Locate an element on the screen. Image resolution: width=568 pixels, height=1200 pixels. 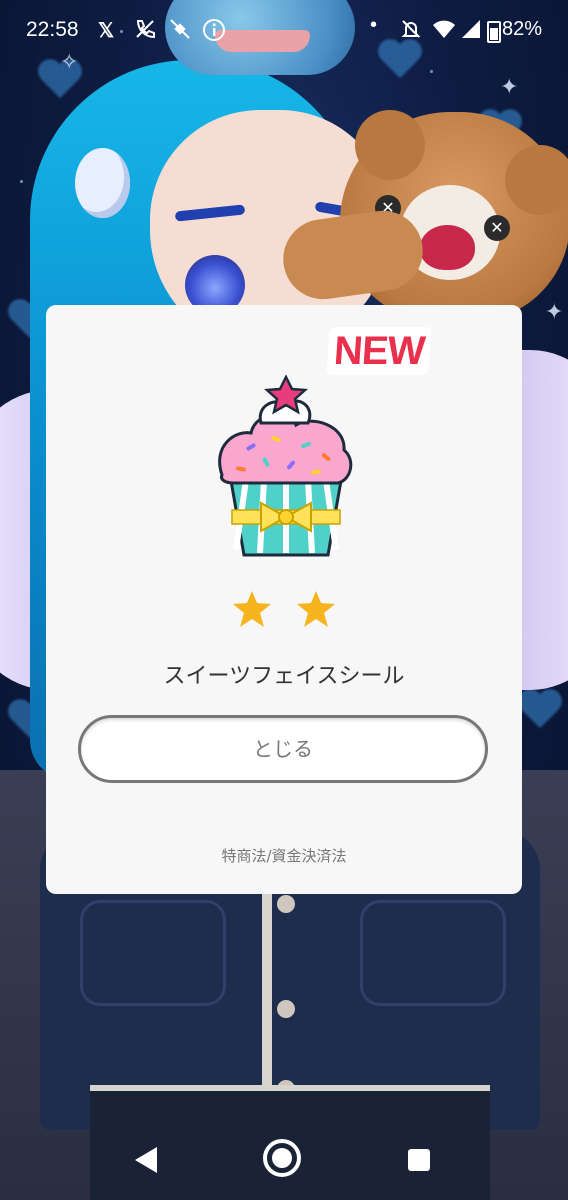
item-name: スイーツフェイスシール is located at coordinates (284, 676).